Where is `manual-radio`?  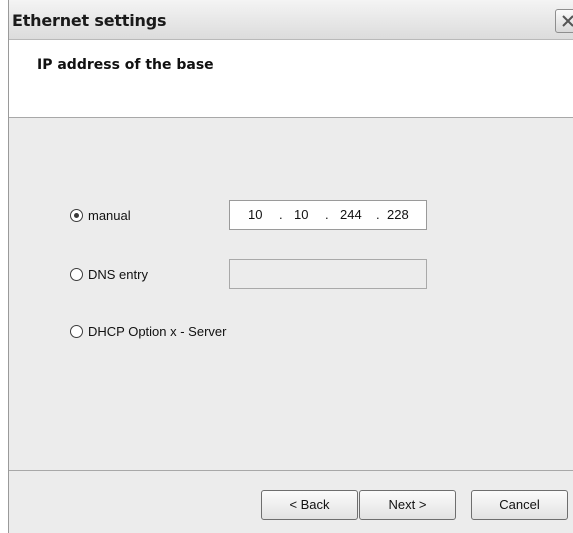
manual-radio is located at coordinates (76, 215).